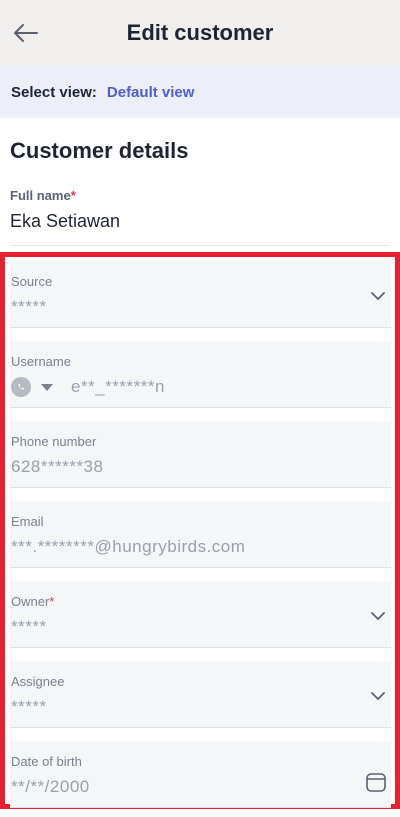  I want to click on dob-field: Date of birth **/**/2000, so click(200, 774).